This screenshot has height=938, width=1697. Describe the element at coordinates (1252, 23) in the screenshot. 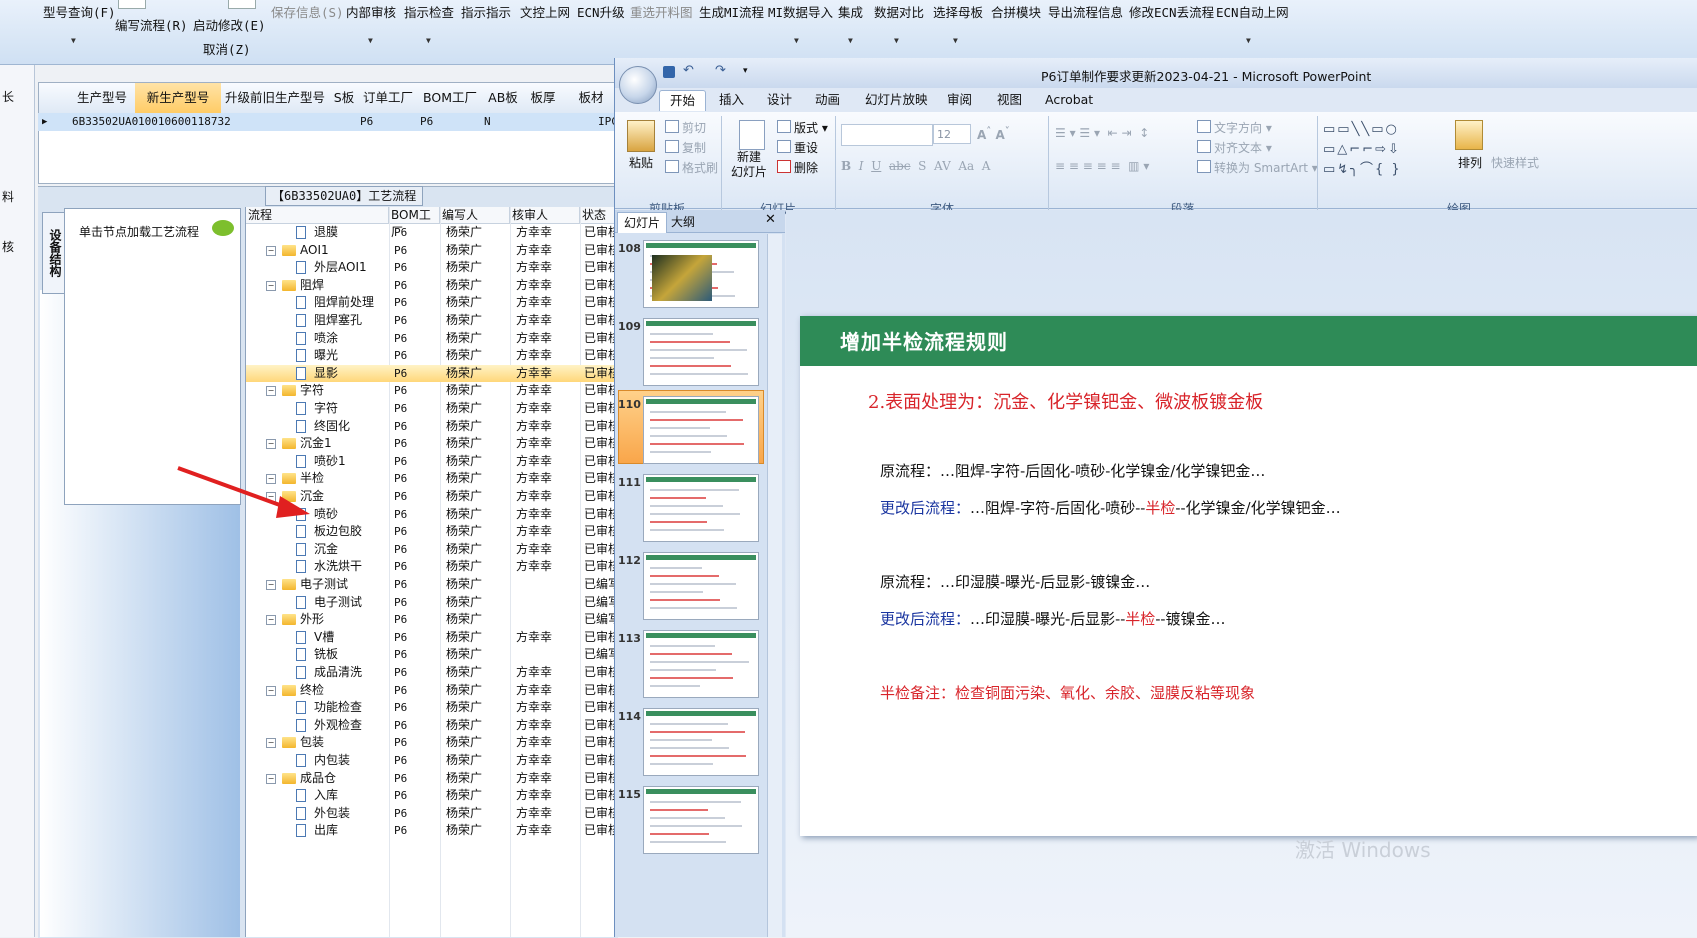

I see `toolbar-ecn-auto: ECN自动上网 ▼` at that location.